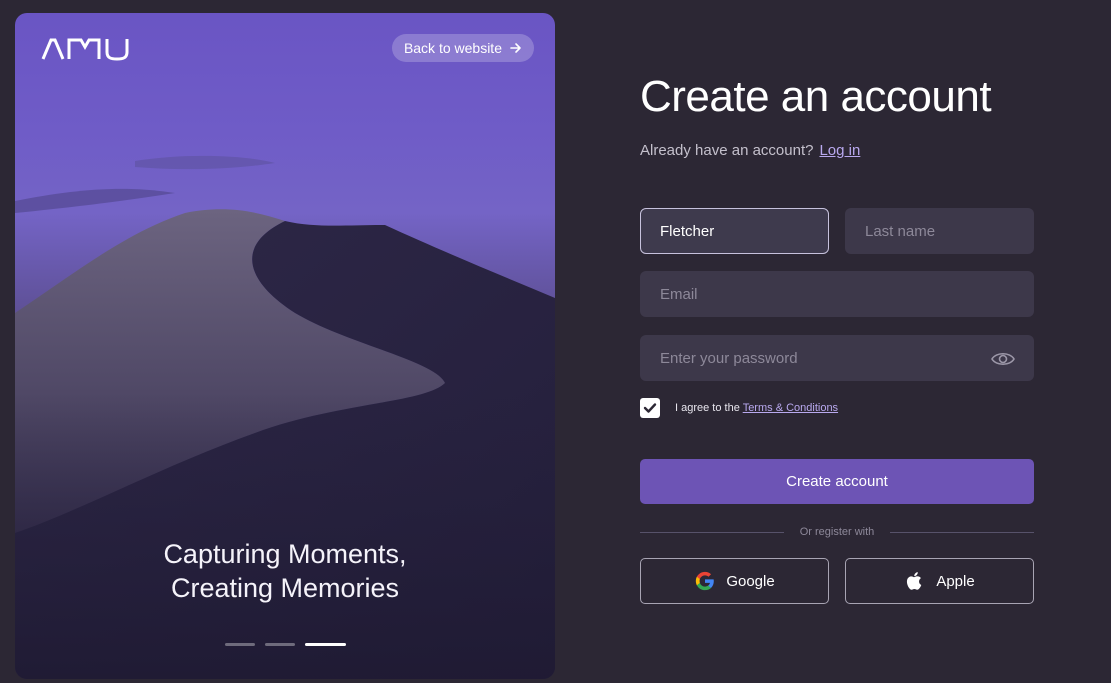 The height and width of the screenshot is (683, 1111). What do you see at coordinates (734, 231) in the screenshot?
I see `first-name-field: Fletcher` at bounding box center [734, 231].